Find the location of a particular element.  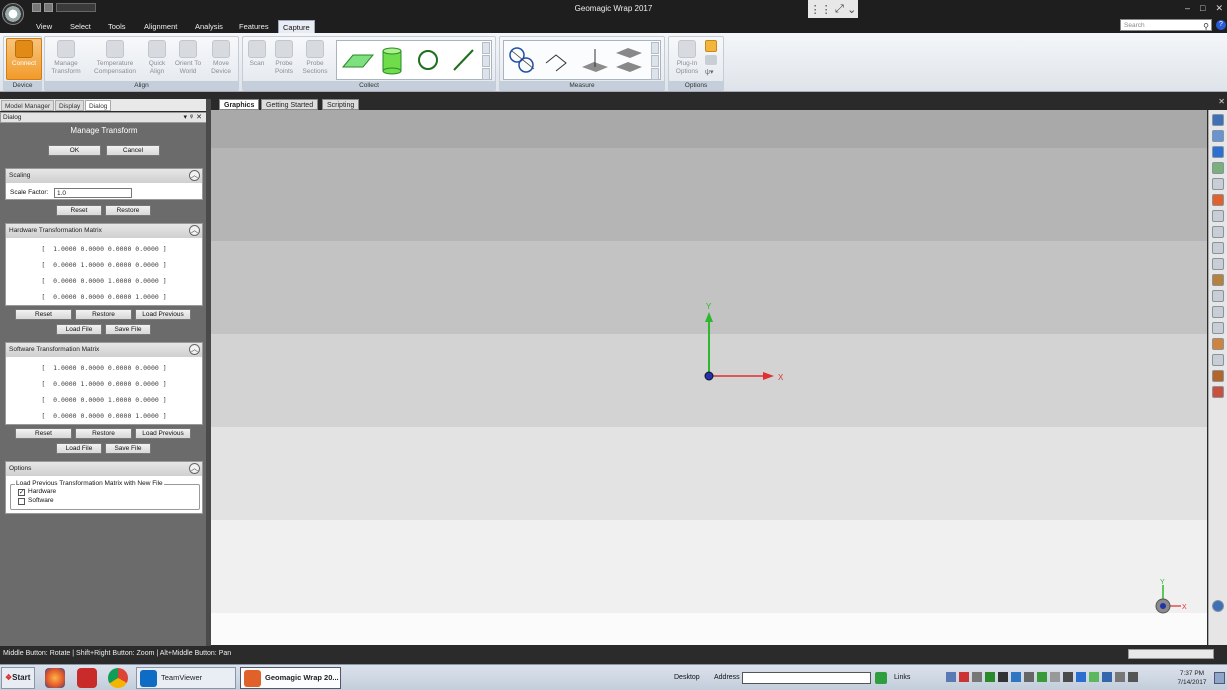

task-teamviewer: TeamViewer is located at coordinates (186, 678).